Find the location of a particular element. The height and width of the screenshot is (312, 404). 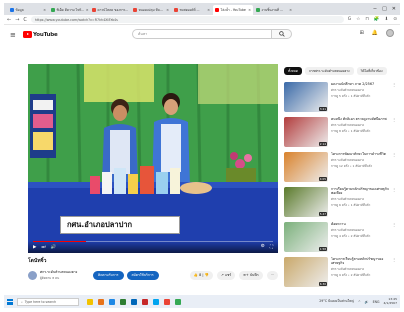

subscribe-button: สมัครใช้บริการ is located at coordinates (142, 275).